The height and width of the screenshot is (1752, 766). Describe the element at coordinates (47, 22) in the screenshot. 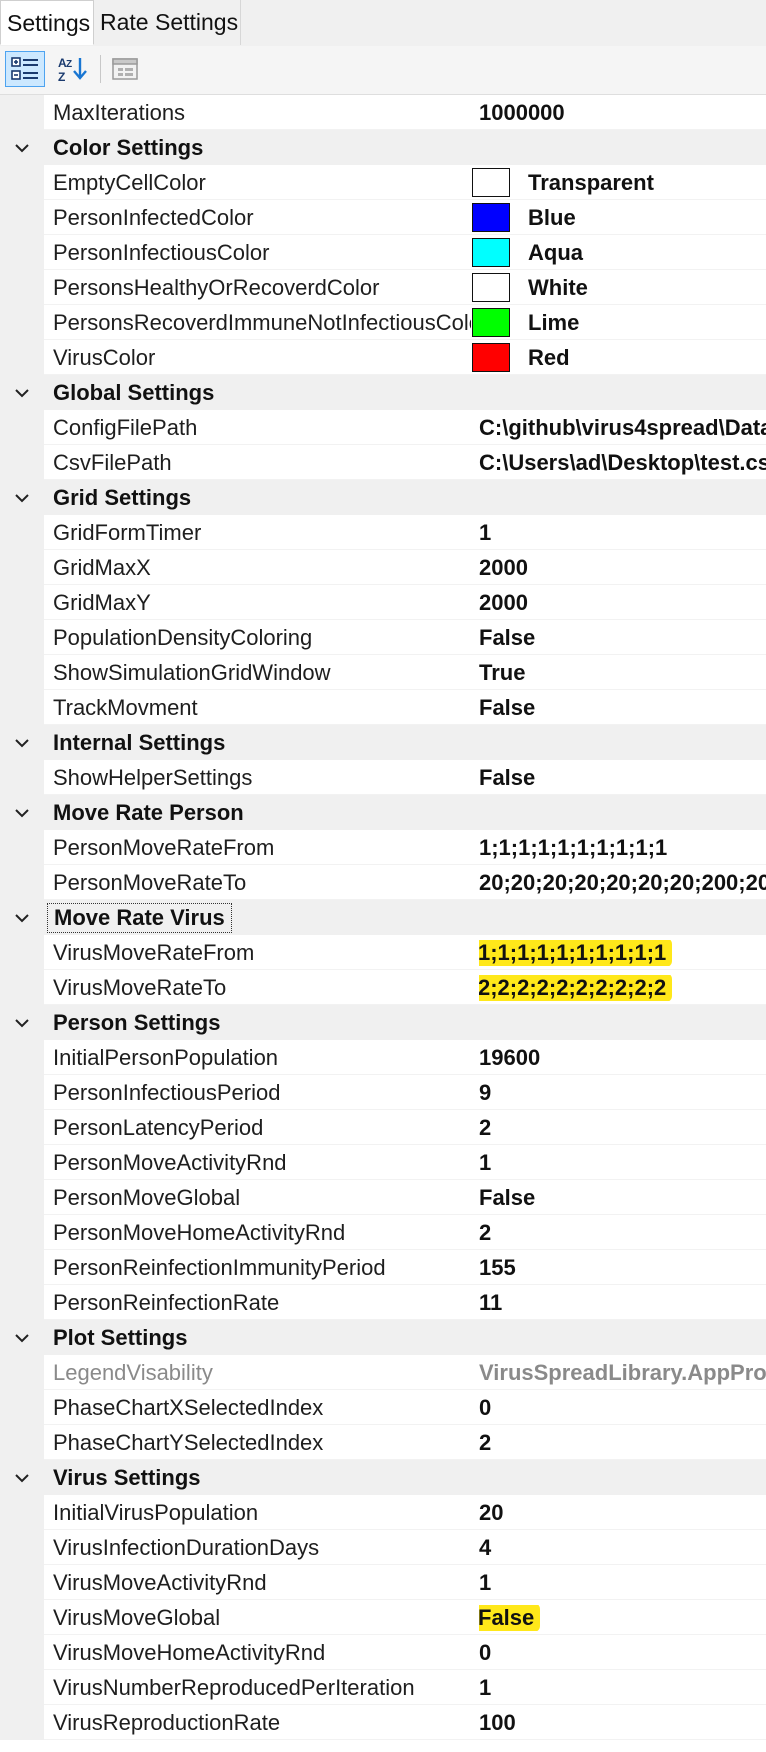

I see `tab-settings: Settings` at that location.